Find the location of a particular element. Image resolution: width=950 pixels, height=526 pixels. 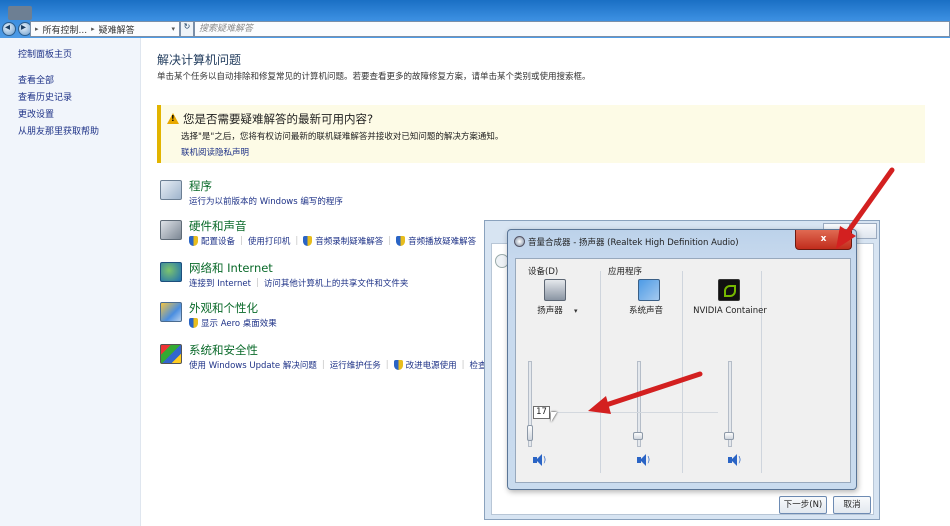

category-links: 运行为以前版本的 Windows 编写的程序 is located at coordinates (266, 201).